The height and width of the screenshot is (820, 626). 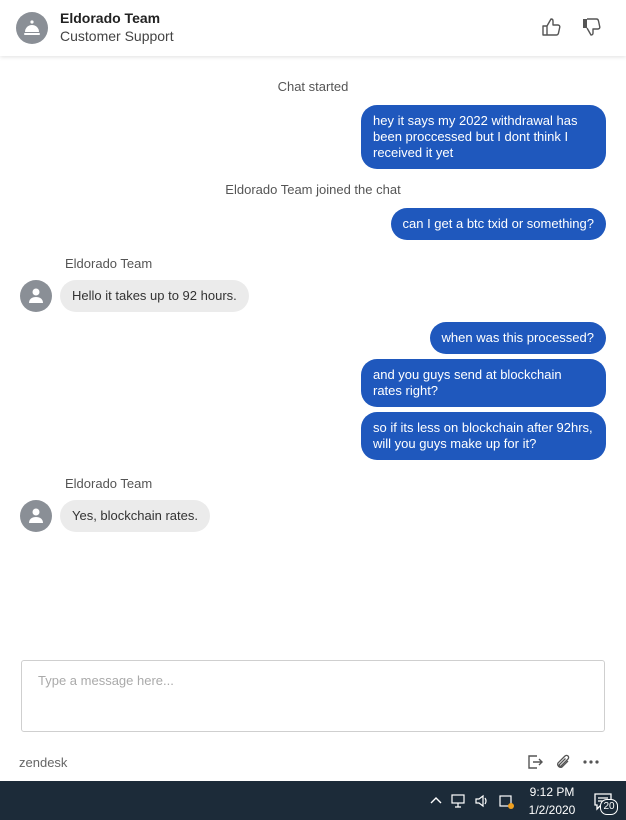 What do you see at coordinates (459, 801) in the screenshot?
I see `network-icon` at bounding box center [459, 801].